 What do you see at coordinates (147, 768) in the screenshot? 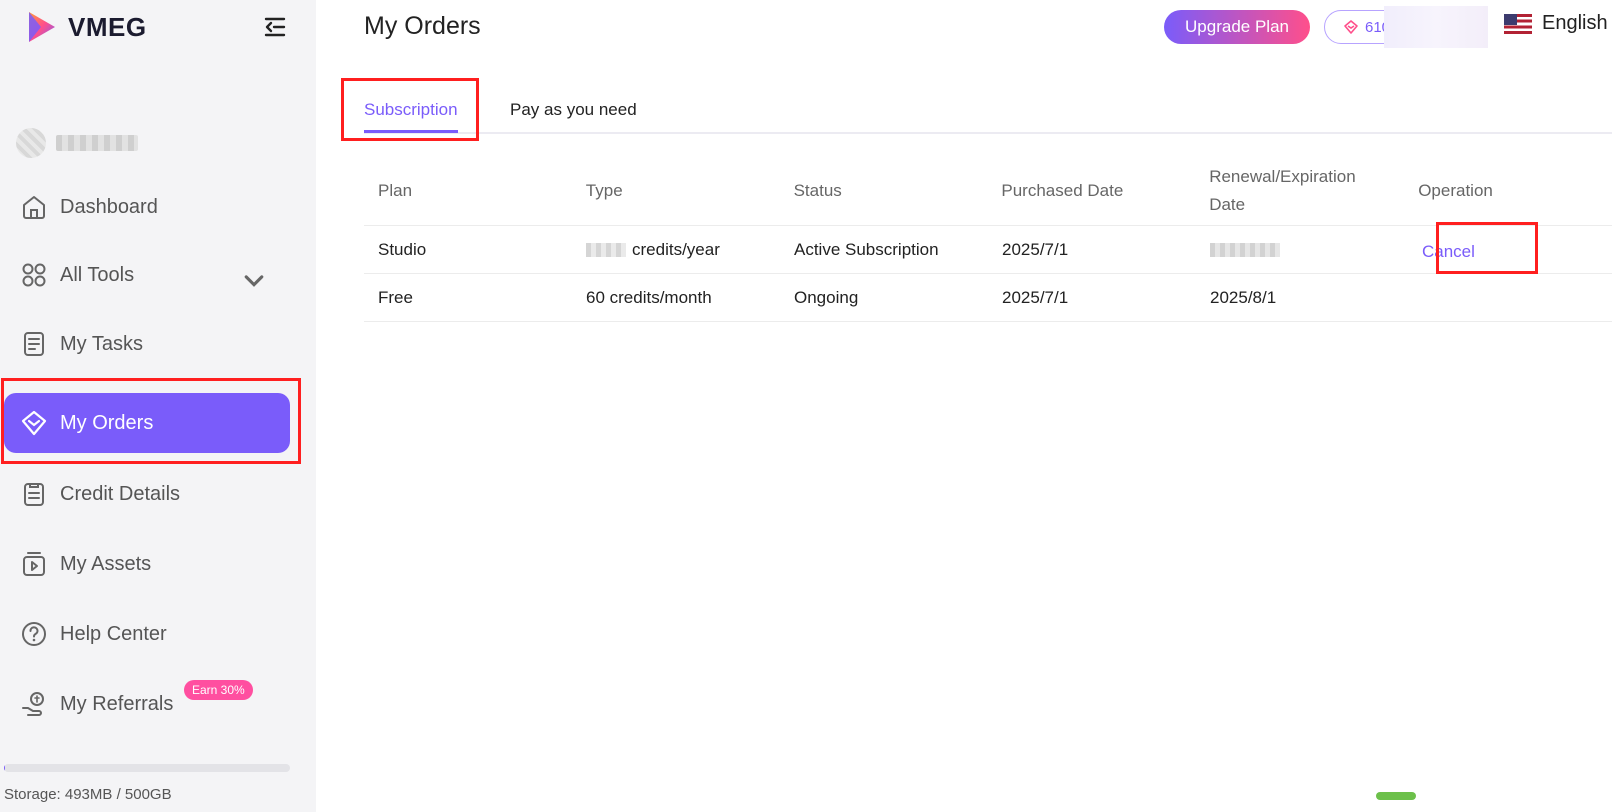
I see `storage-progress-bar` at bounding box center [147, 768].